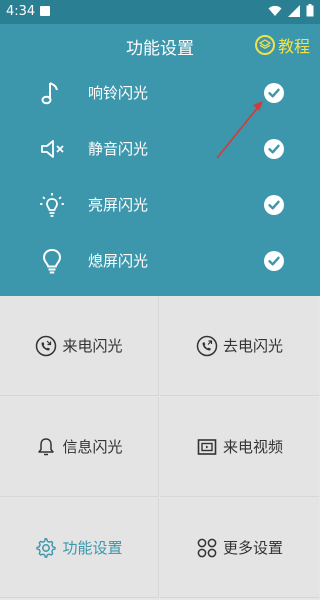 Image resolution: width=320 pixels, height=600 pixels. Describe the element at coordinates (252, 447) in the screenshot. I see `grid-item-label: 来电视频` at that location.